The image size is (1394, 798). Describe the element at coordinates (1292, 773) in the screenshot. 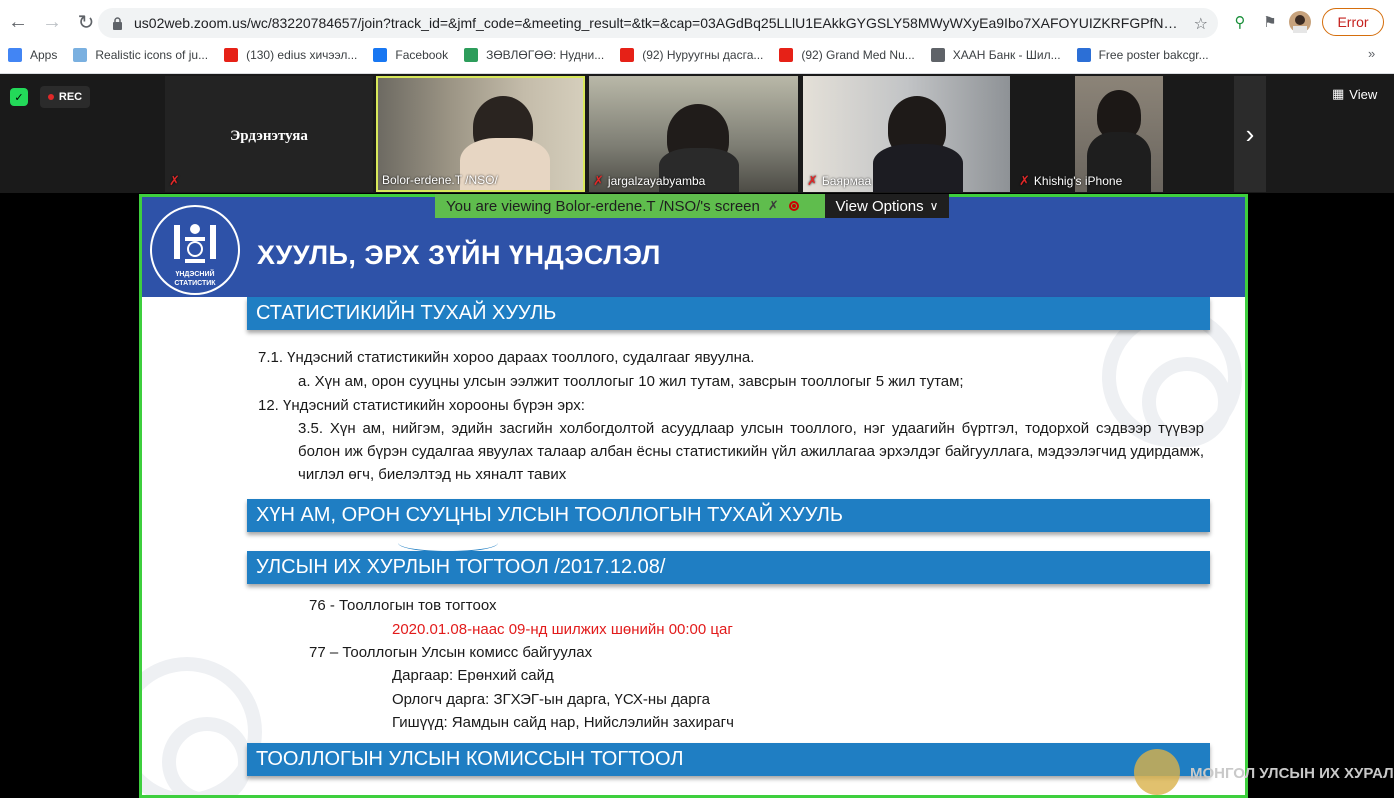

I see `watermark-text: МОНГОЛ УЛСЫН ИХ ХУРАЛ` at that location.